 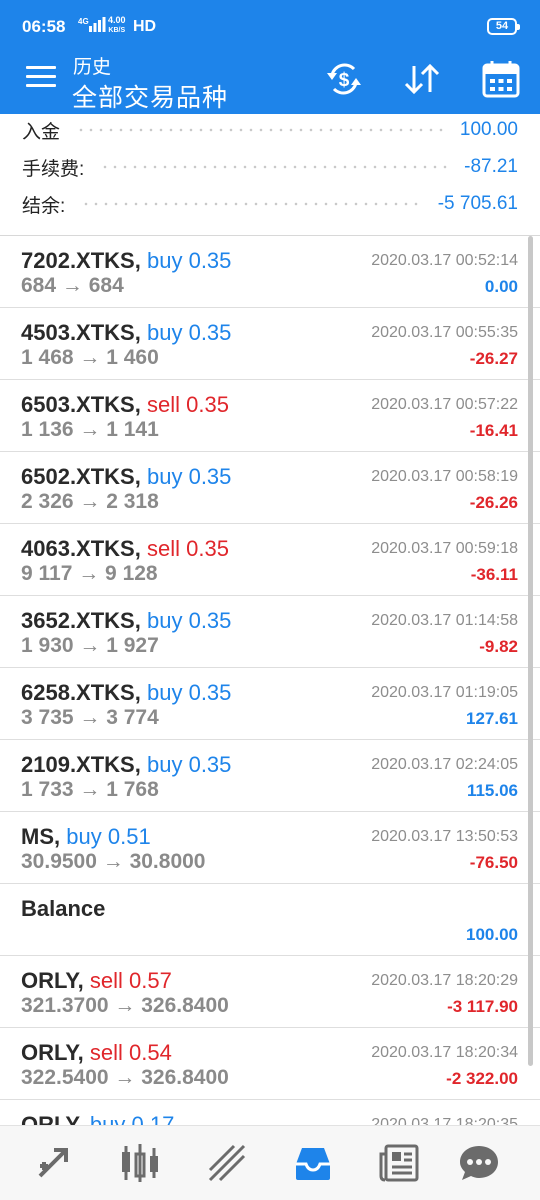 What do you see at coordinates (492, 934) in the screenshot?
I see `deal-profit: 100.00` at bounding box center [492, 934].